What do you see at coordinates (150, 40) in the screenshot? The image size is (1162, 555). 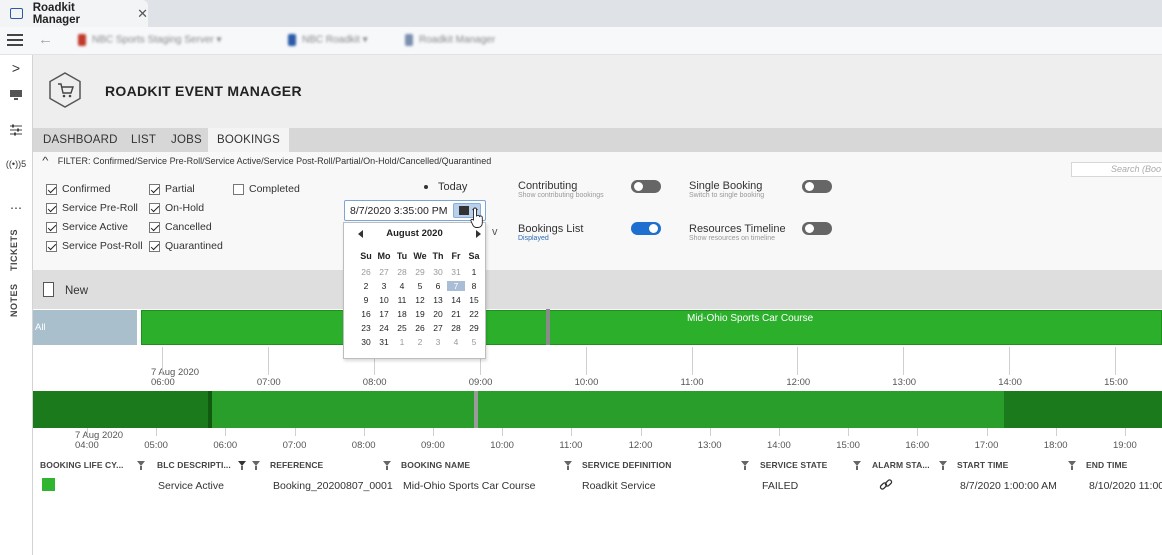 I see `breadcrumb-server: NBC Sports Staging Server ▾` at bounding box center [150, 40].